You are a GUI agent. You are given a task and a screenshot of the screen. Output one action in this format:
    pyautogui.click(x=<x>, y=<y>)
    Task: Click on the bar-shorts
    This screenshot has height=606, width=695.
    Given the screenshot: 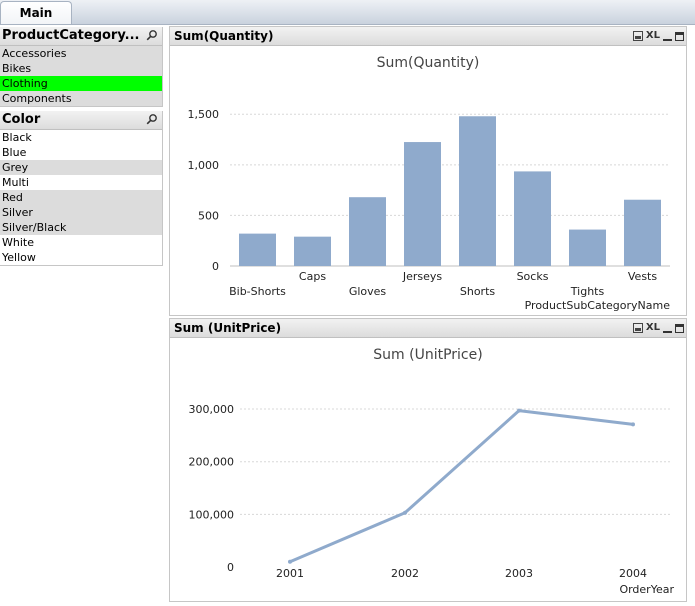 What is the action you would take?
    pyautogui.click(x=477, y=191)
    